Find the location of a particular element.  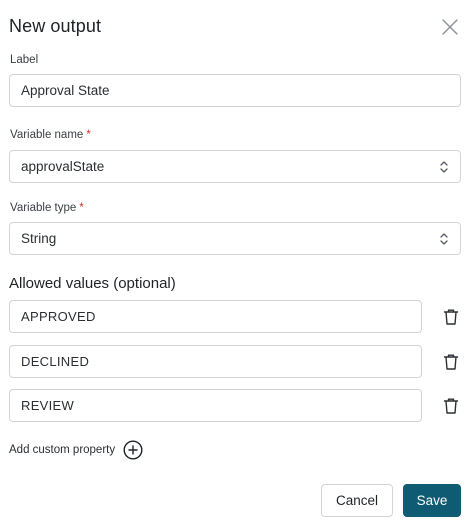

save-button: Save is located at coordinates (432, 500).